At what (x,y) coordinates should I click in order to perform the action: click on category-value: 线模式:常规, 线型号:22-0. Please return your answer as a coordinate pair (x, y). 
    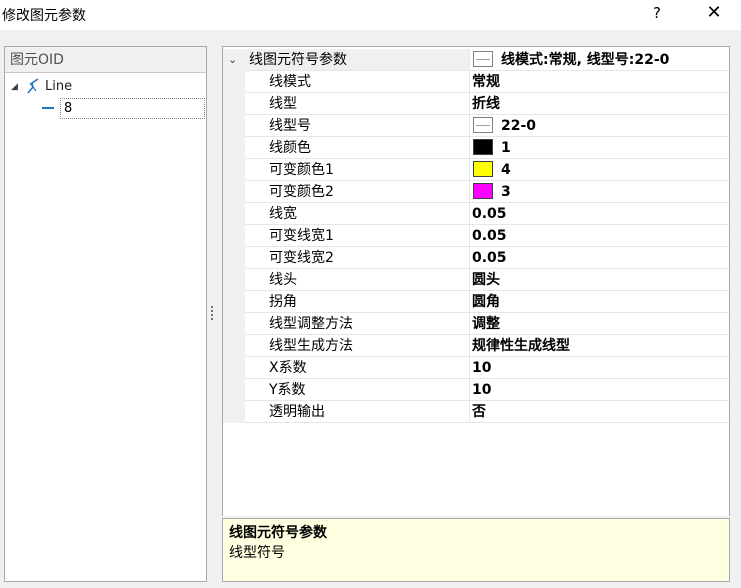
    Looking at the image, I should click on (599, 60).